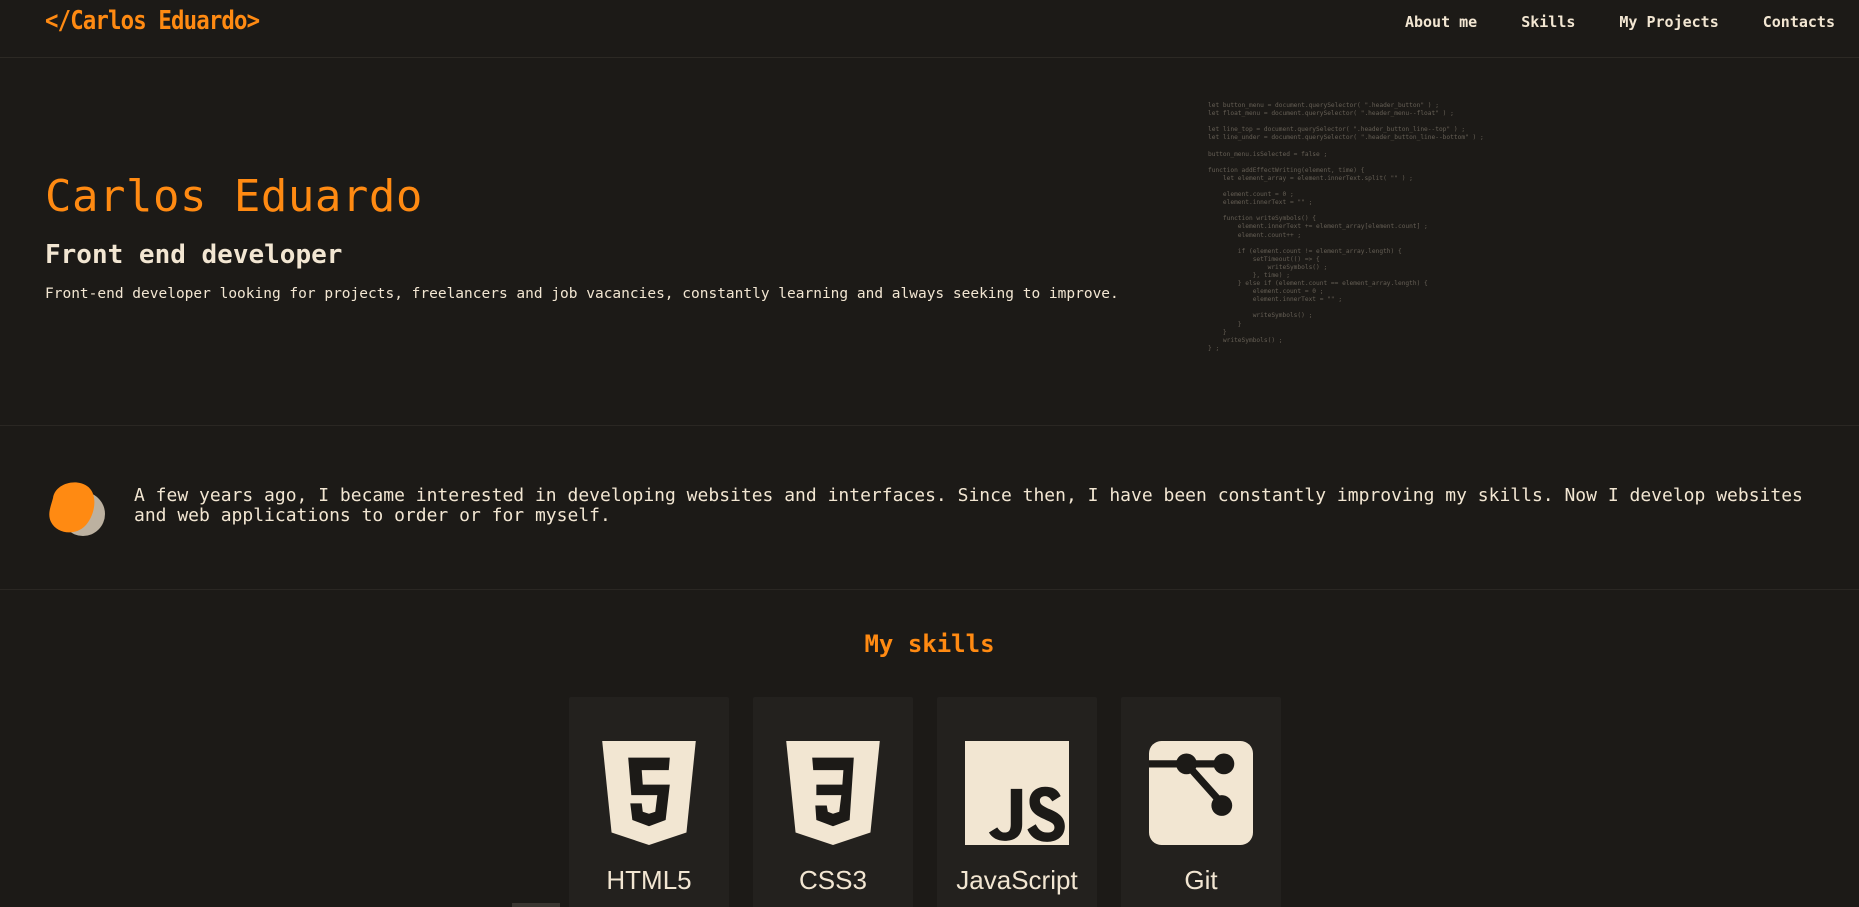 The image size is (1859, 907). I want to click on avatar-blob-icon, so click(77, 509).